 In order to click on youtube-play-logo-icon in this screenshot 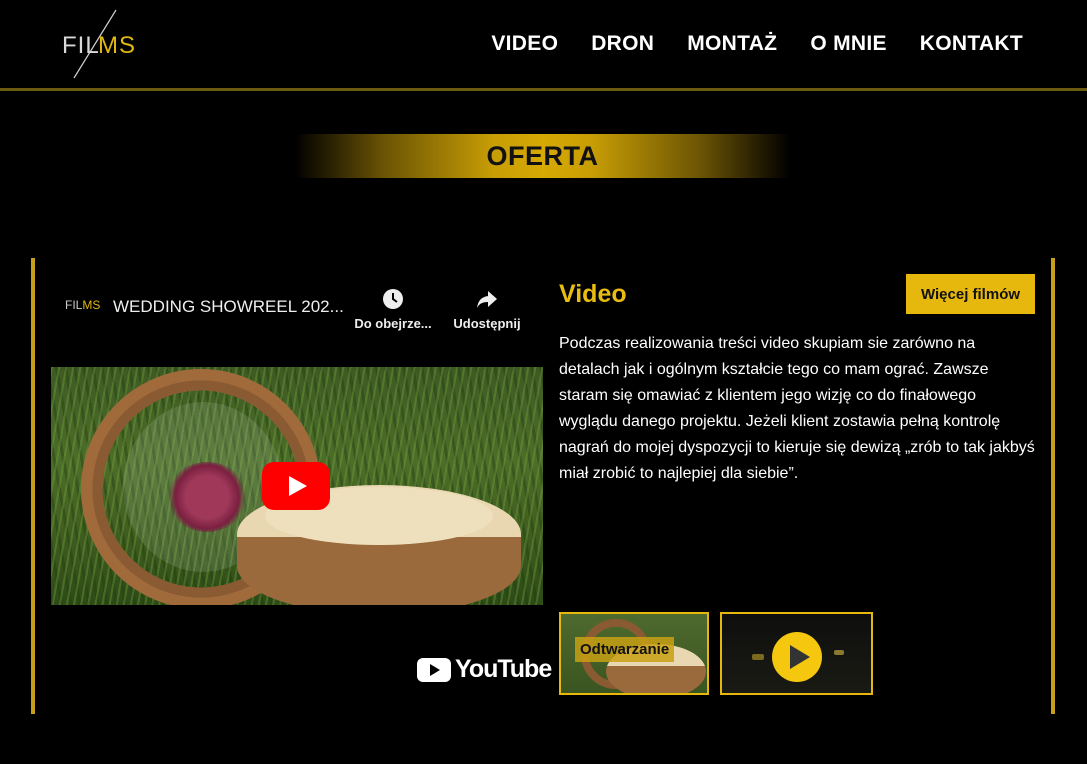, I will do `click(434, 669)`.